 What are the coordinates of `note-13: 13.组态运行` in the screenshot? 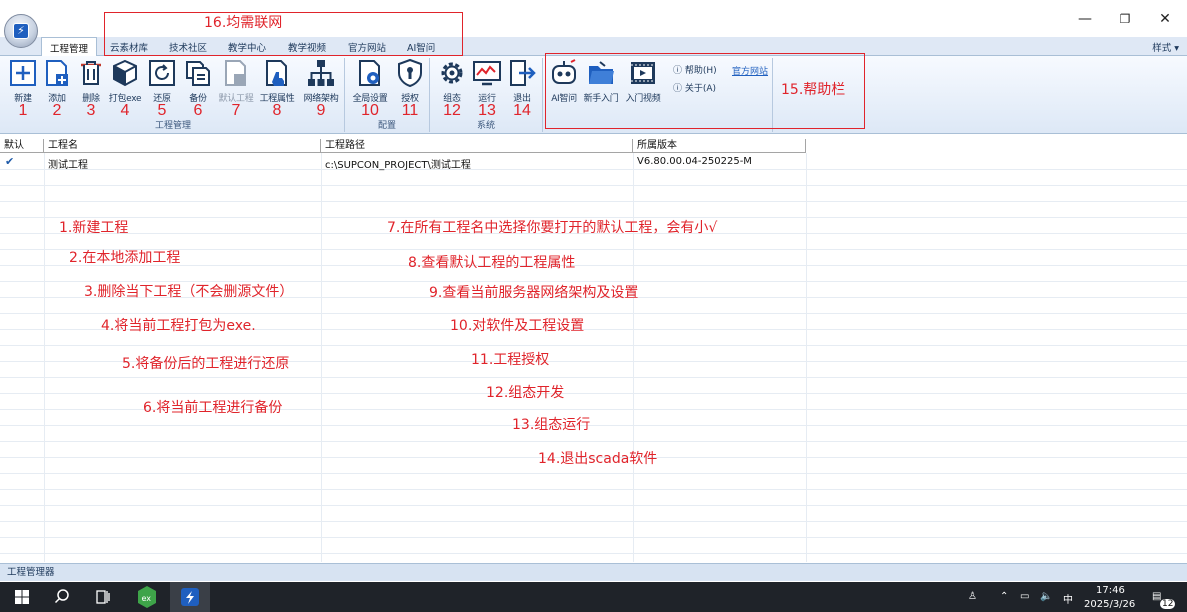 It's located at (551, 425).